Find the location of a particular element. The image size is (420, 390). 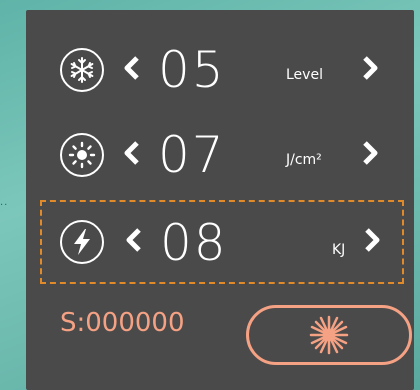

increase-energy-density-button is located at coordinates (371, 153).